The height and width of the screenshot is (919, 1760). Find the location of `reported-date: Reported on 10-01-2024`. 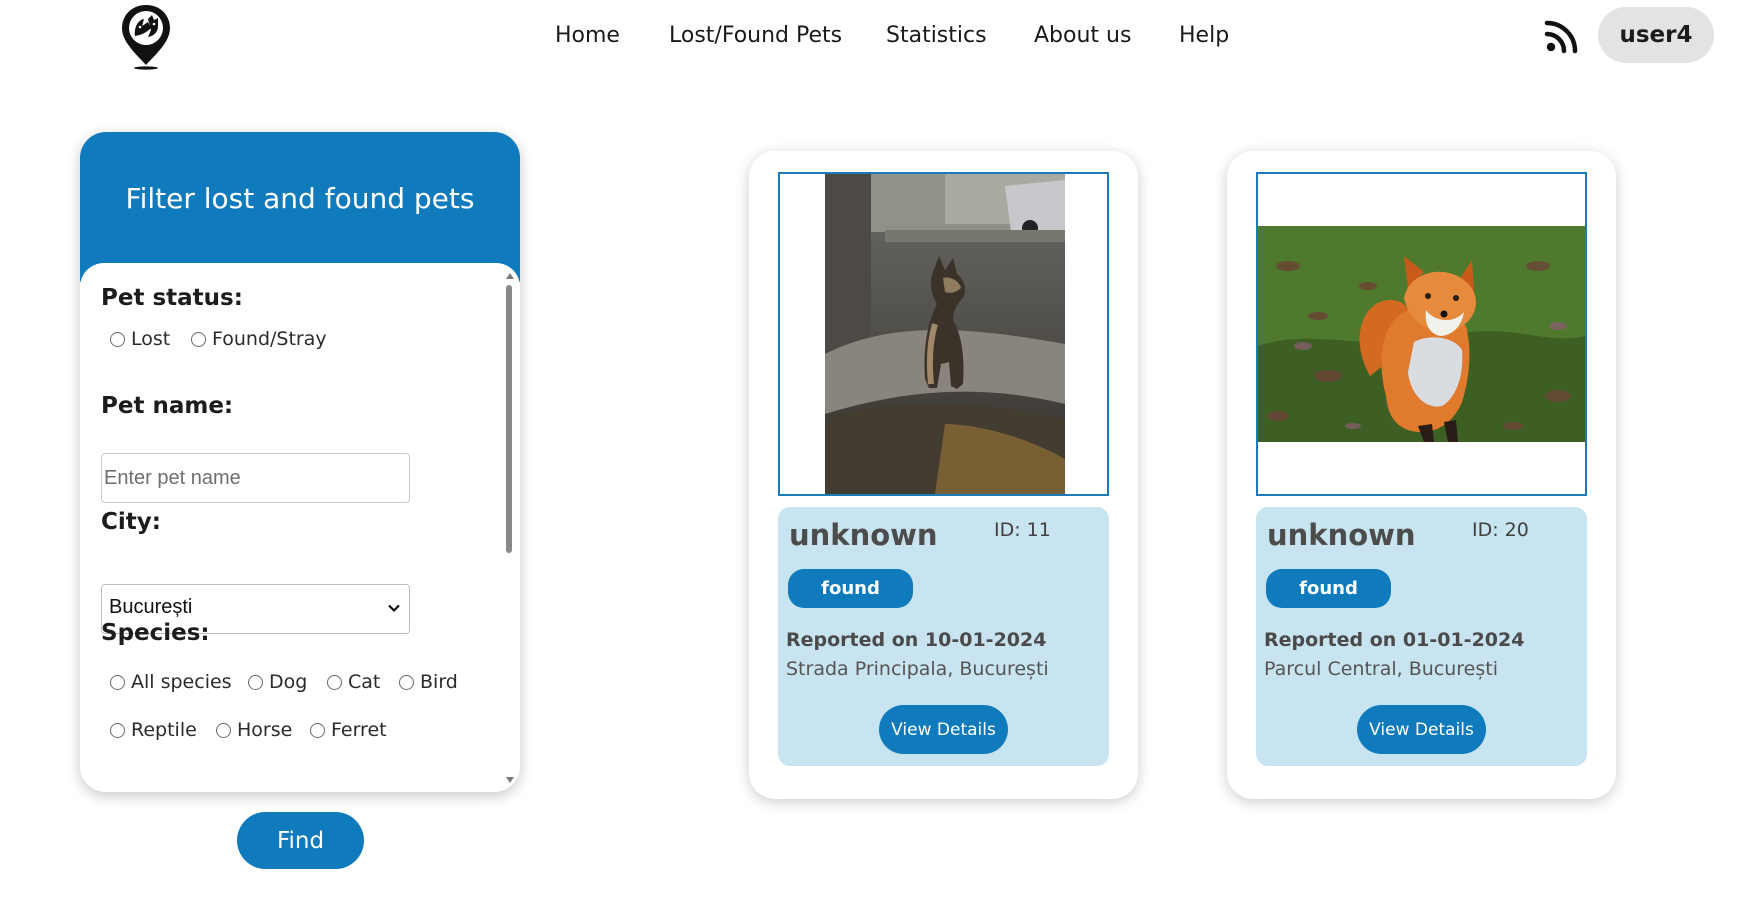

reported-date: Reported on 10-01-2024 is located at coordinates (916, 640).